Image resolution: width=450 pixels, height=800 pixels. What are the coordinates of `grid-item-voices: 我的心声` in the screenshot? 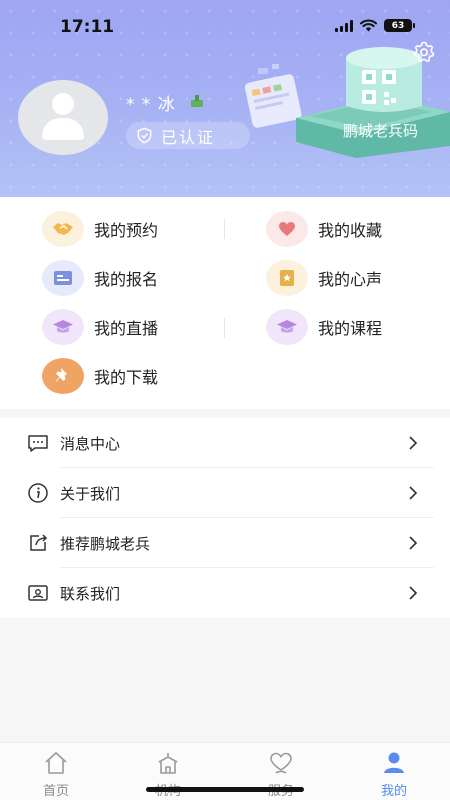 It's located at (324, 278).